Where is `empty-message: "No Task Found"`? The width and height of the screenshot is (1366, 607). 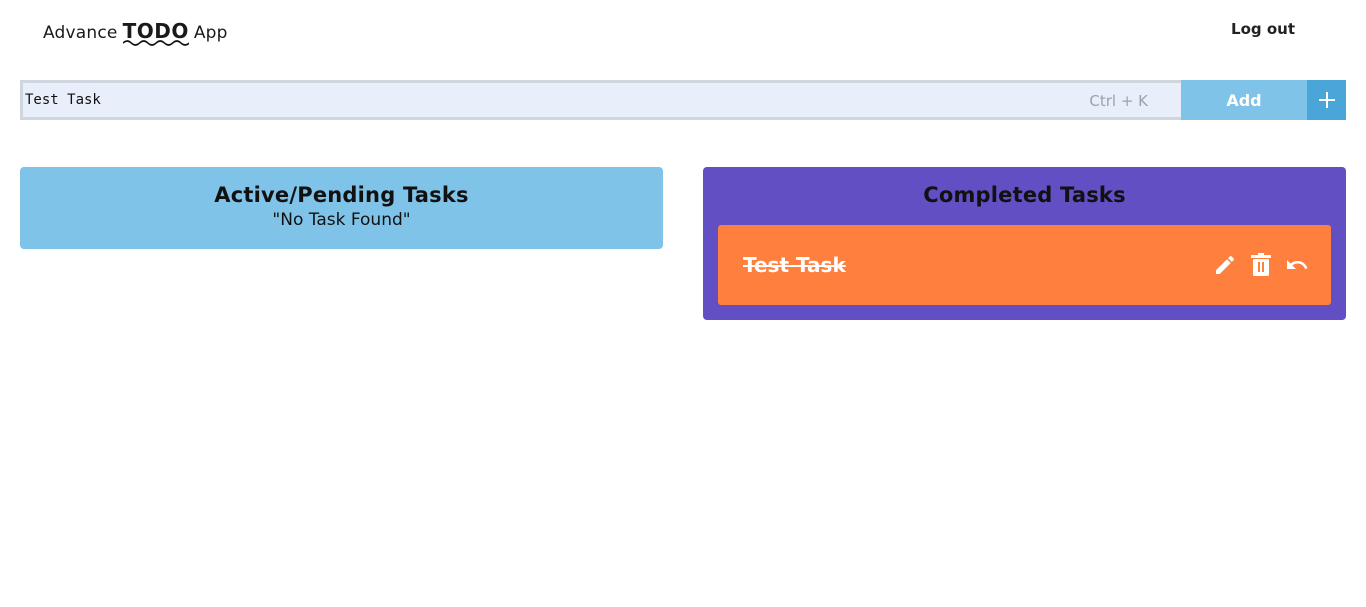 empty-message: "No Task Found" is located at coordinates (341, 220).